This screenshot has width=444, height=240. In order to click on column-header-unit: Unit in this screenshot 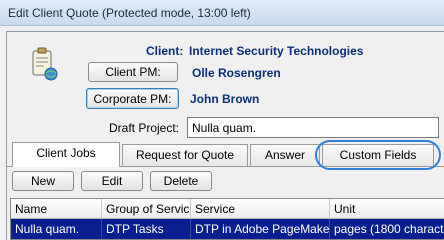, I will do `click(387, 209)`.